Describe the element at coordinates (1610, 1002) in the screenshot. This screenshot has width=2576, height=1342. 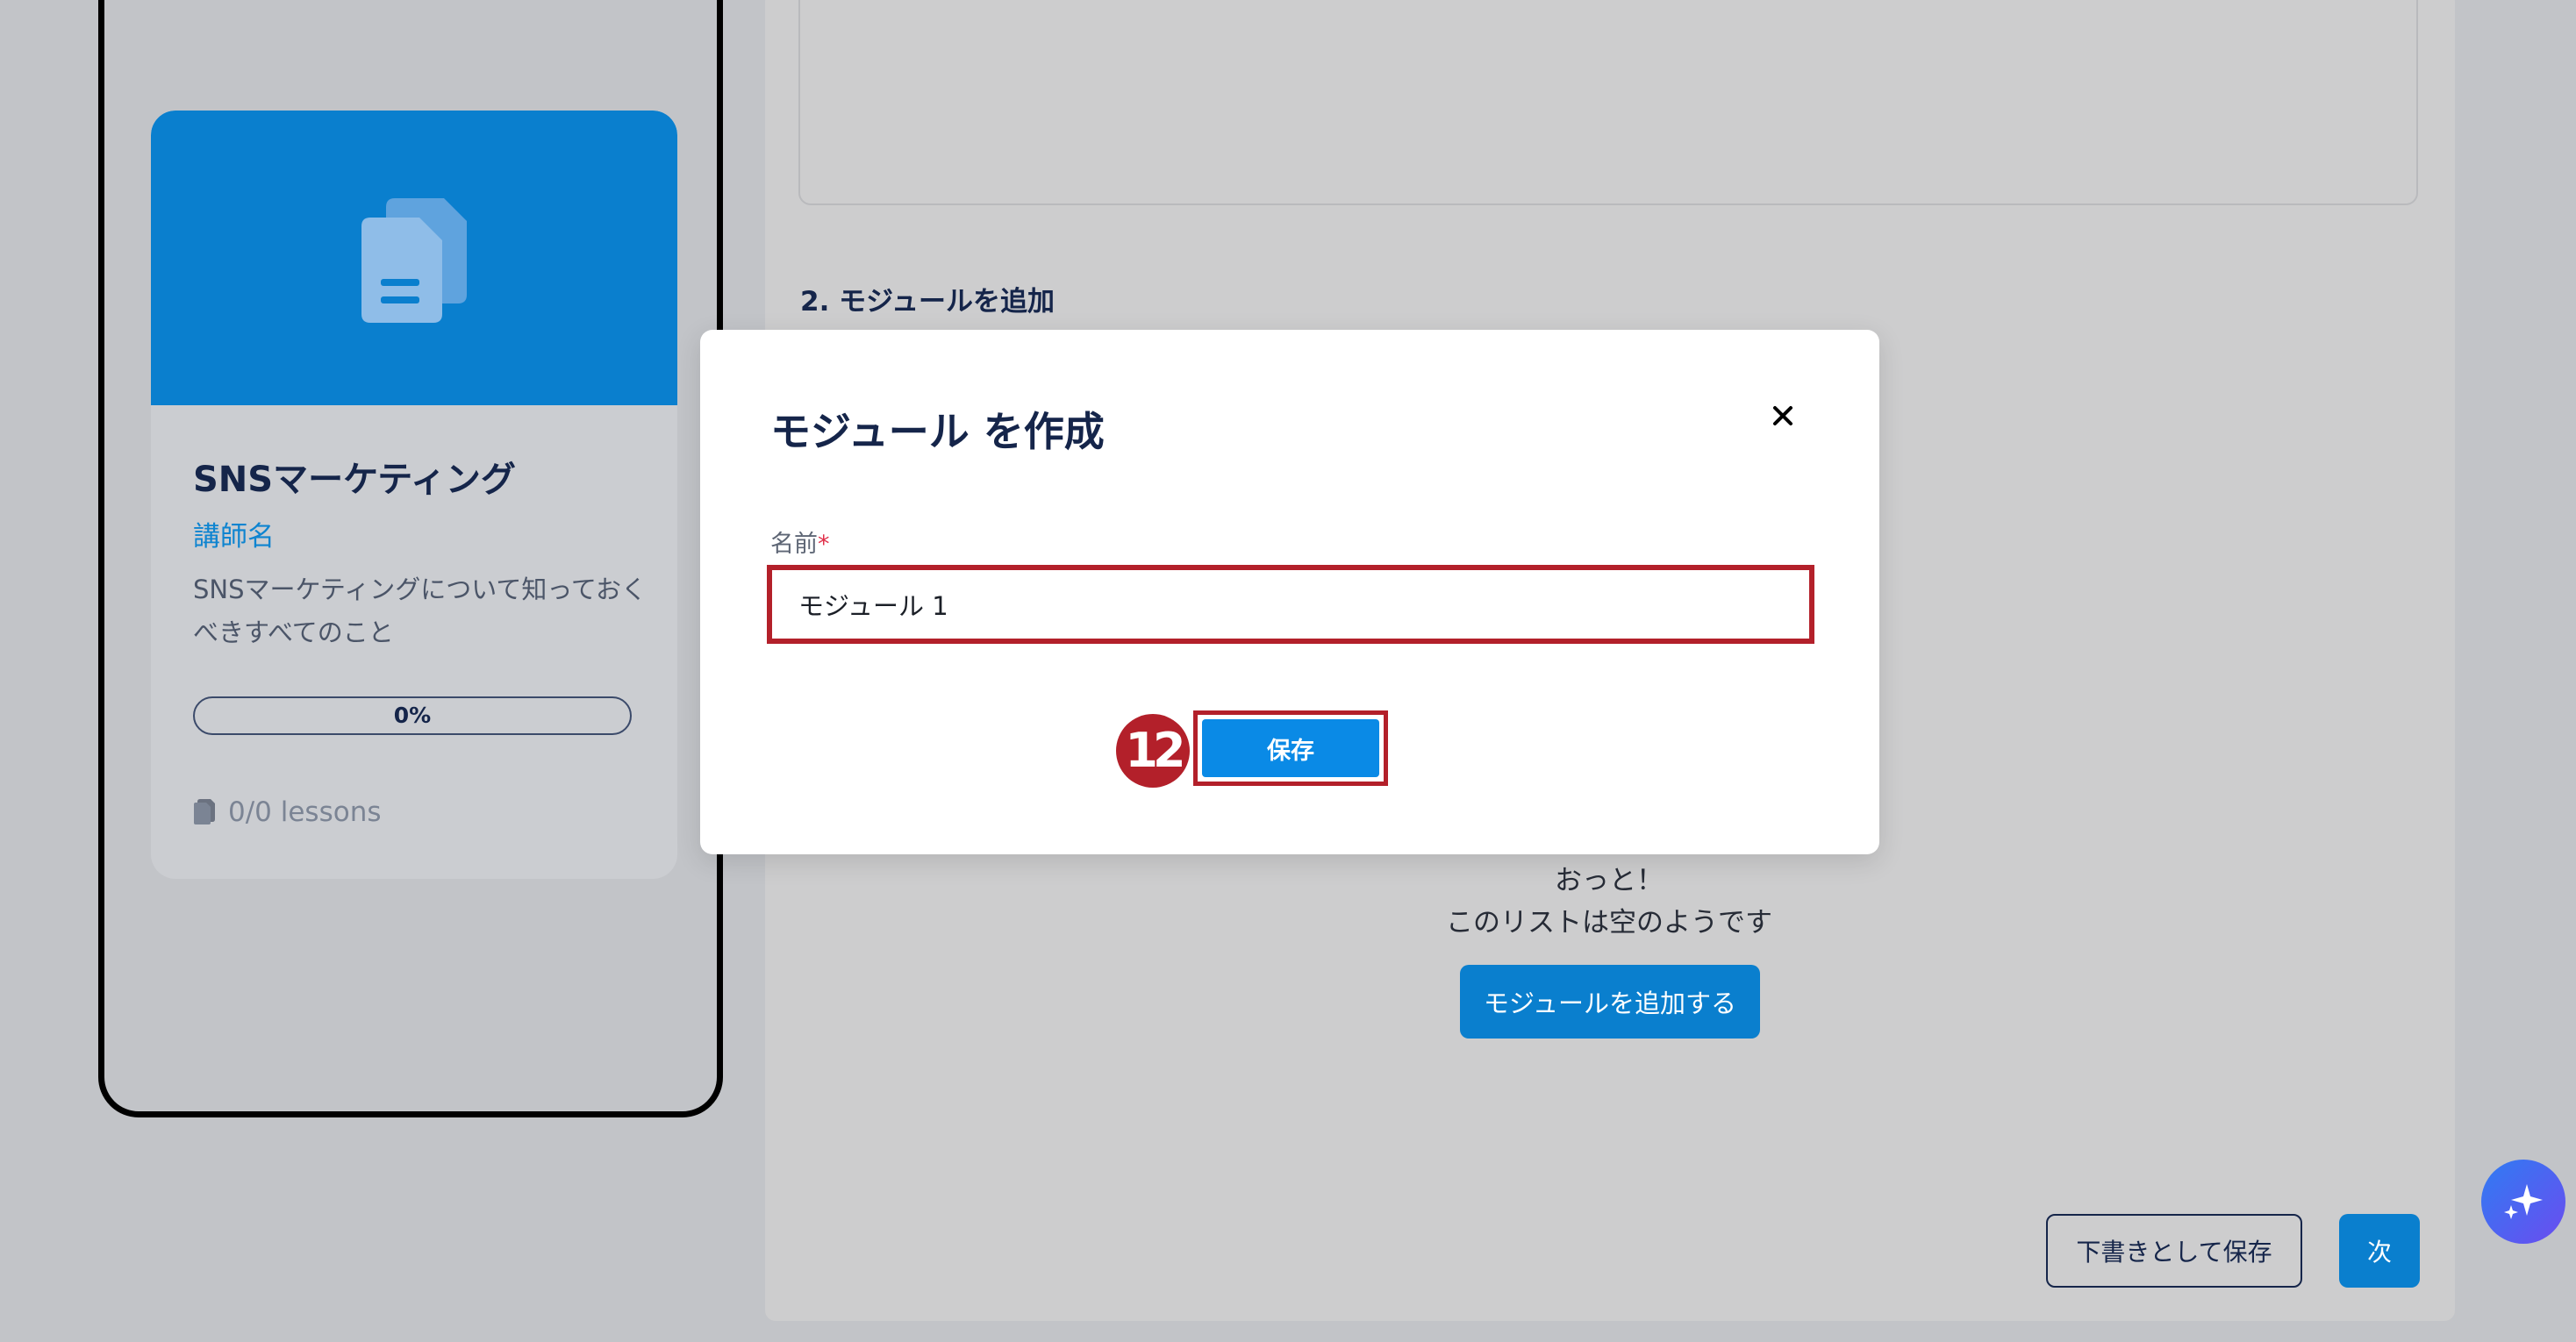
I see `add-module-button: モジュールを追加する` at that location.